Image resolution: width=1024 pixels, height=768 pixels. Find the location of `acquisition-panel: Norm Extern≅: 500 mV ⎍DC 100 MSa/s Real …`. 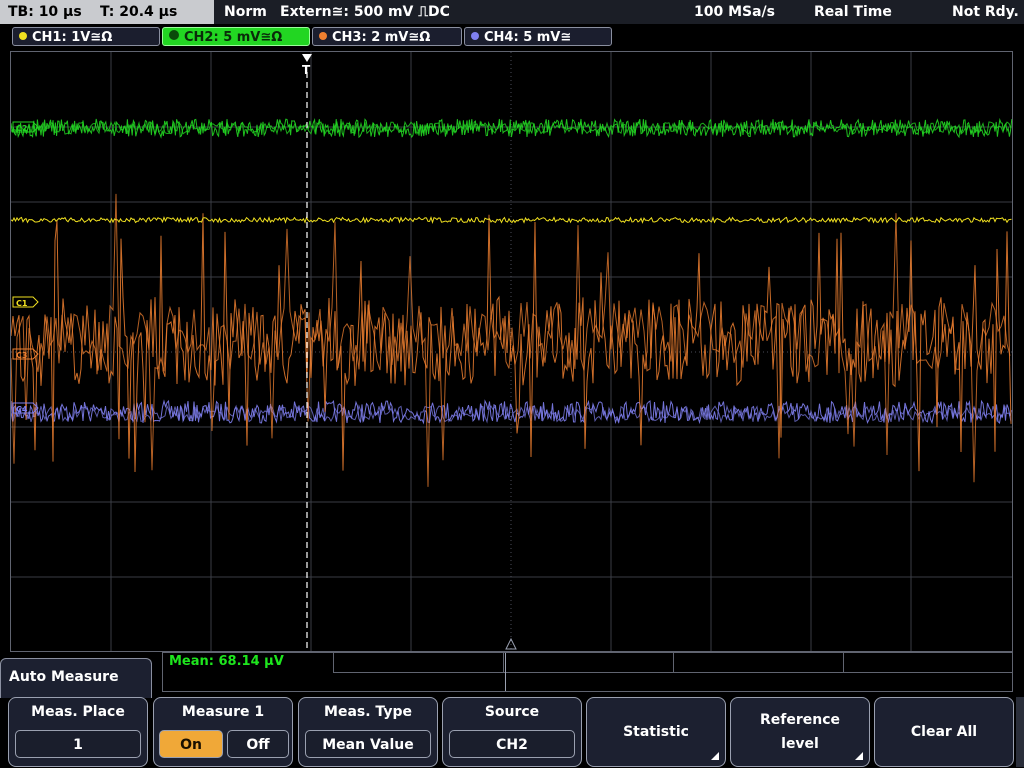

acquisition-panel: Norm Extern≅: 500 mV ⎍DC 100 MSa/s Real … is located at coordinates (621, 12).